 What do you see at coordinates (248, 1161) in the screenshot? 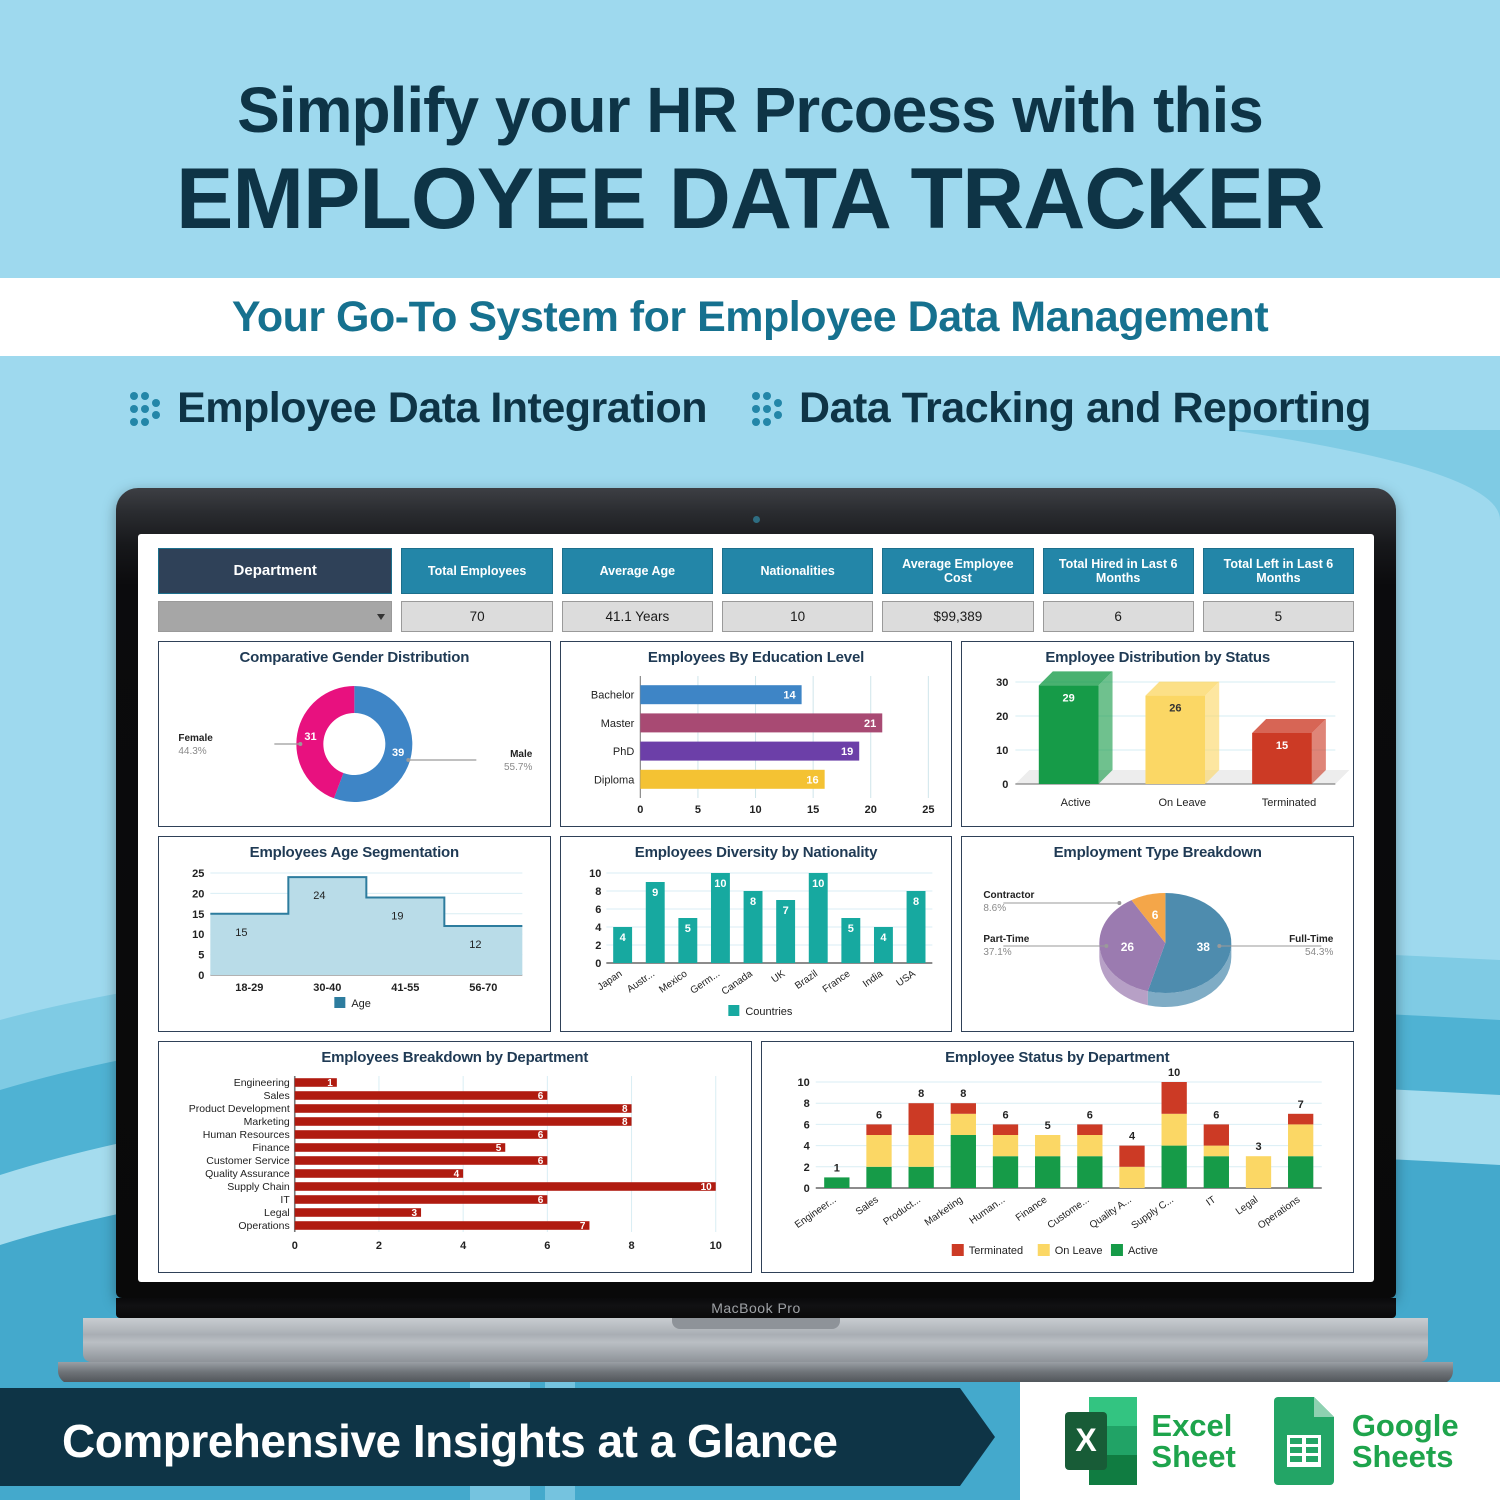
I see `y-tick-label: Customer Service` at bounding box center [248, 1161].